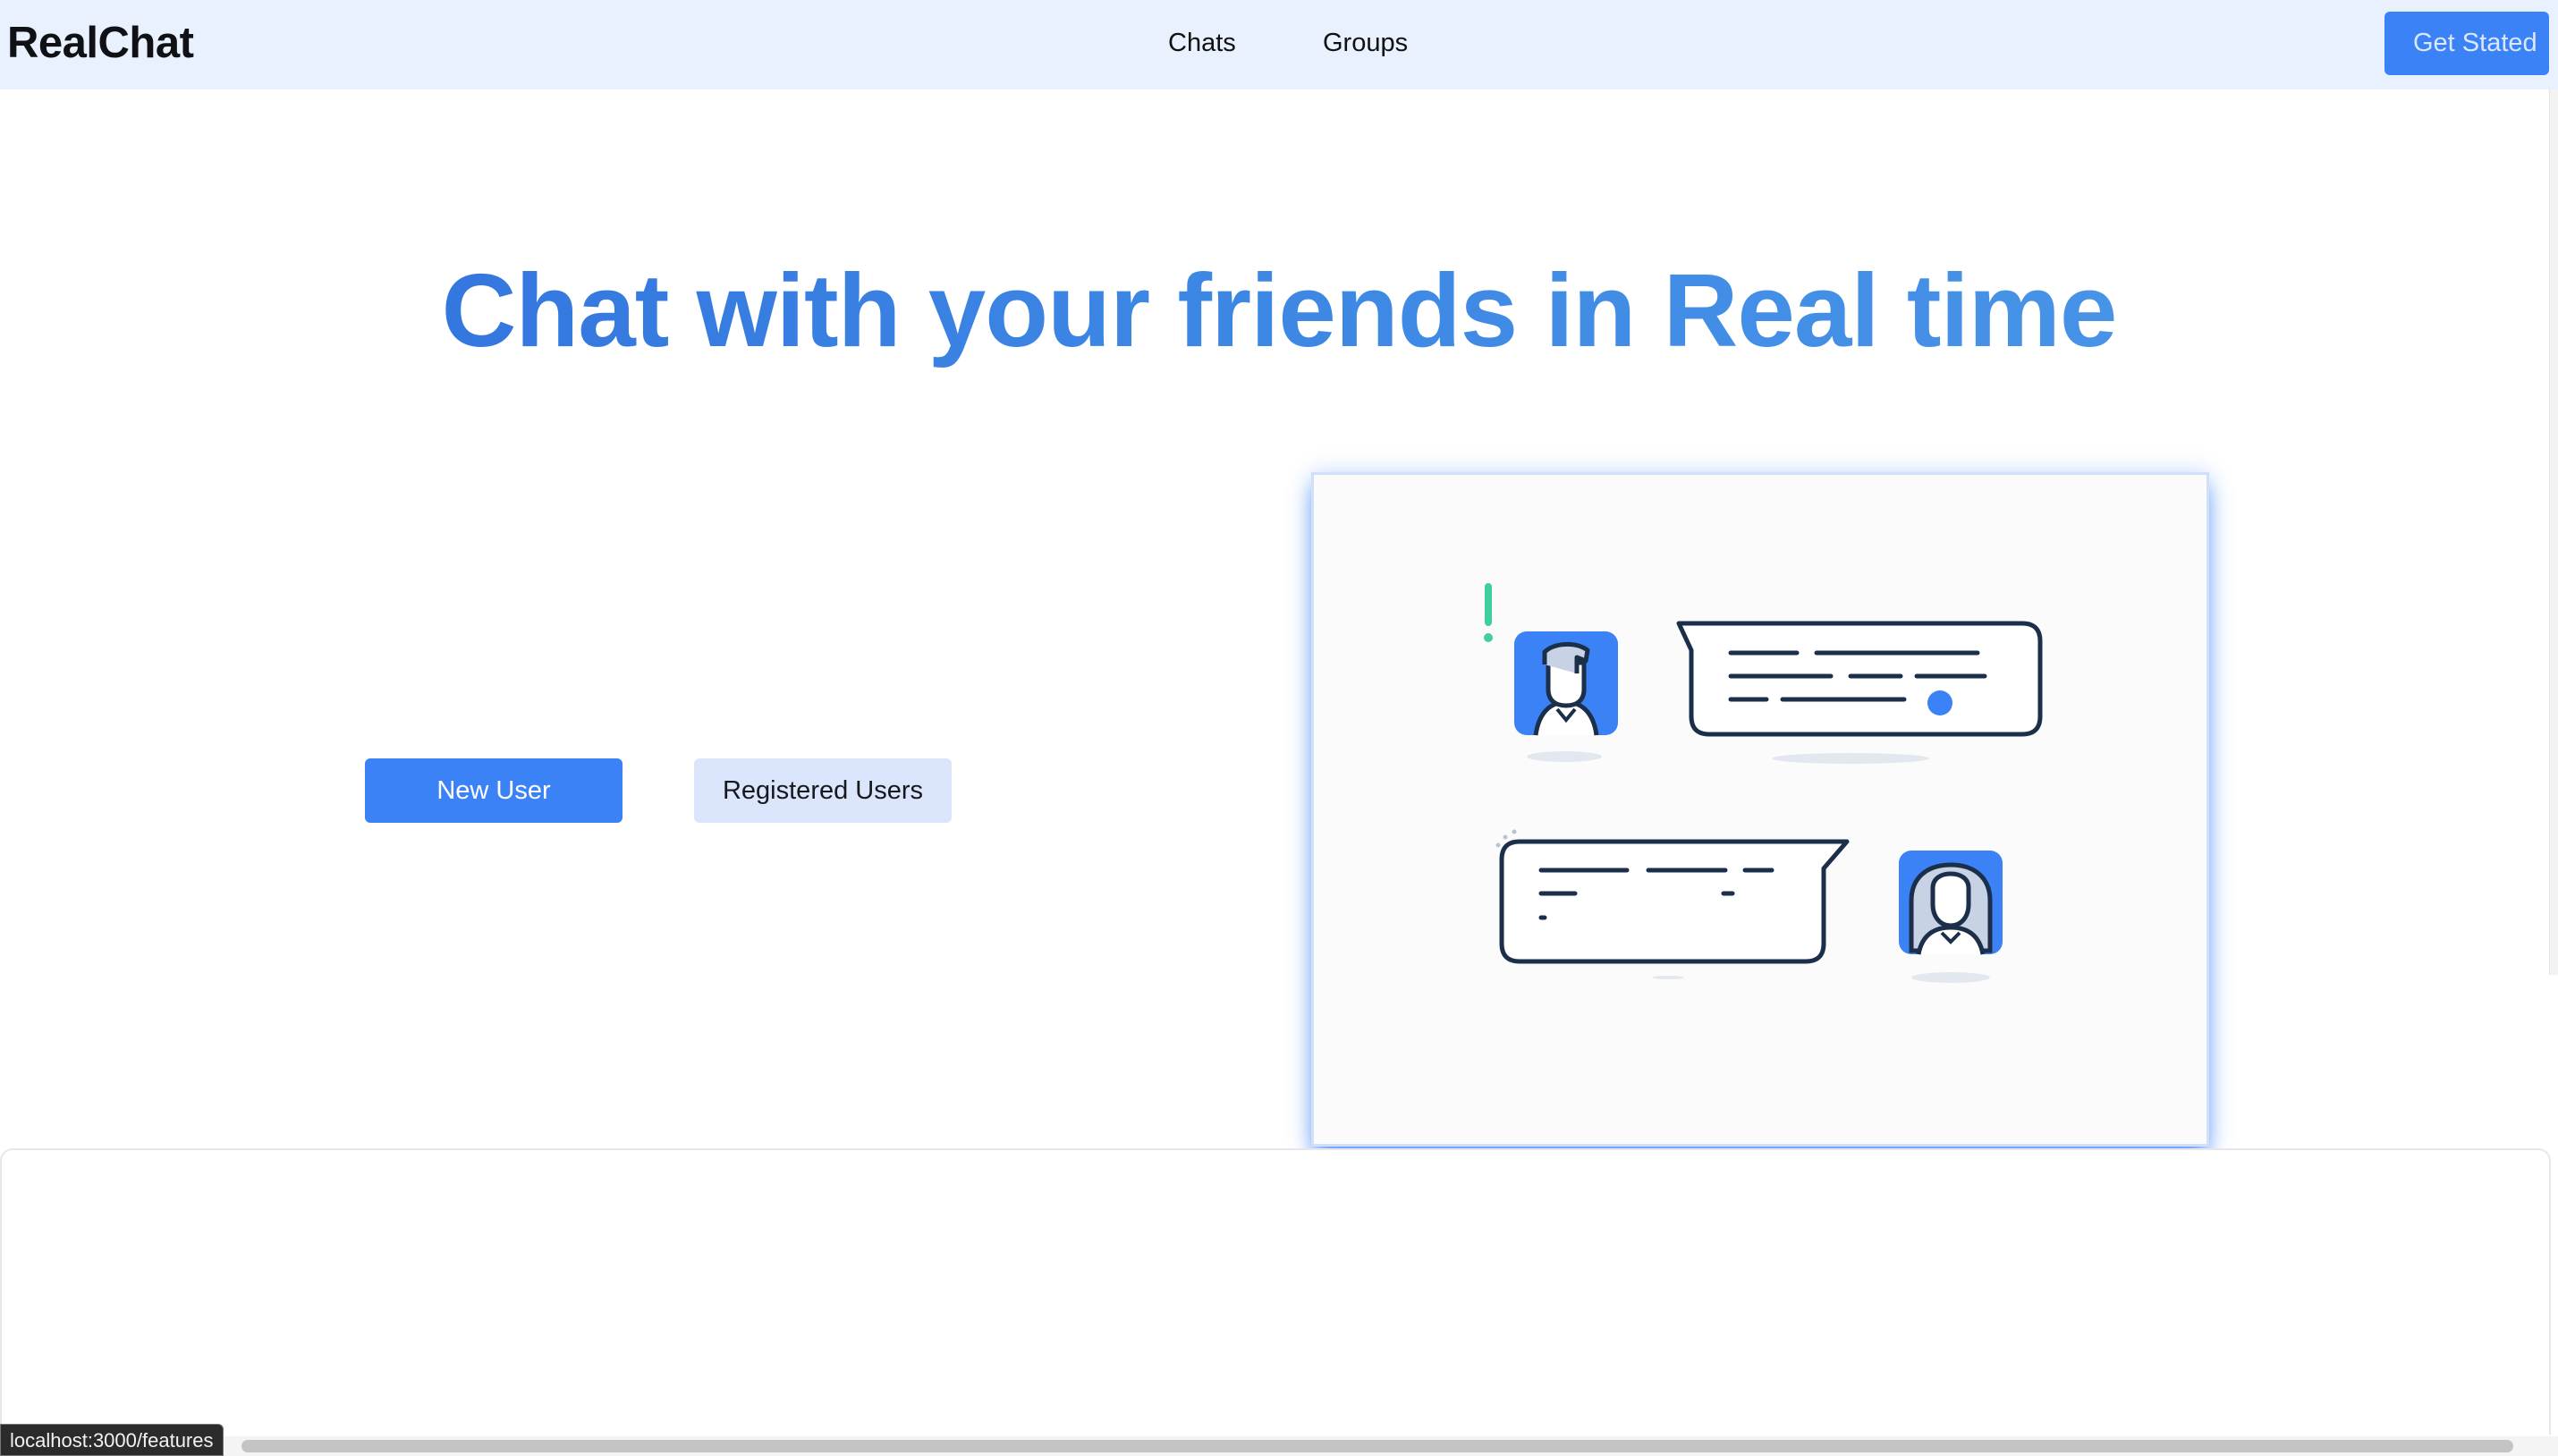 Image resolution: width=2558 pixels, height=1456 pixels. Describe the element at coordinates (1279, 310) in the screenshot. I see `hero-title: Chat with your friends in Real time` at that location.